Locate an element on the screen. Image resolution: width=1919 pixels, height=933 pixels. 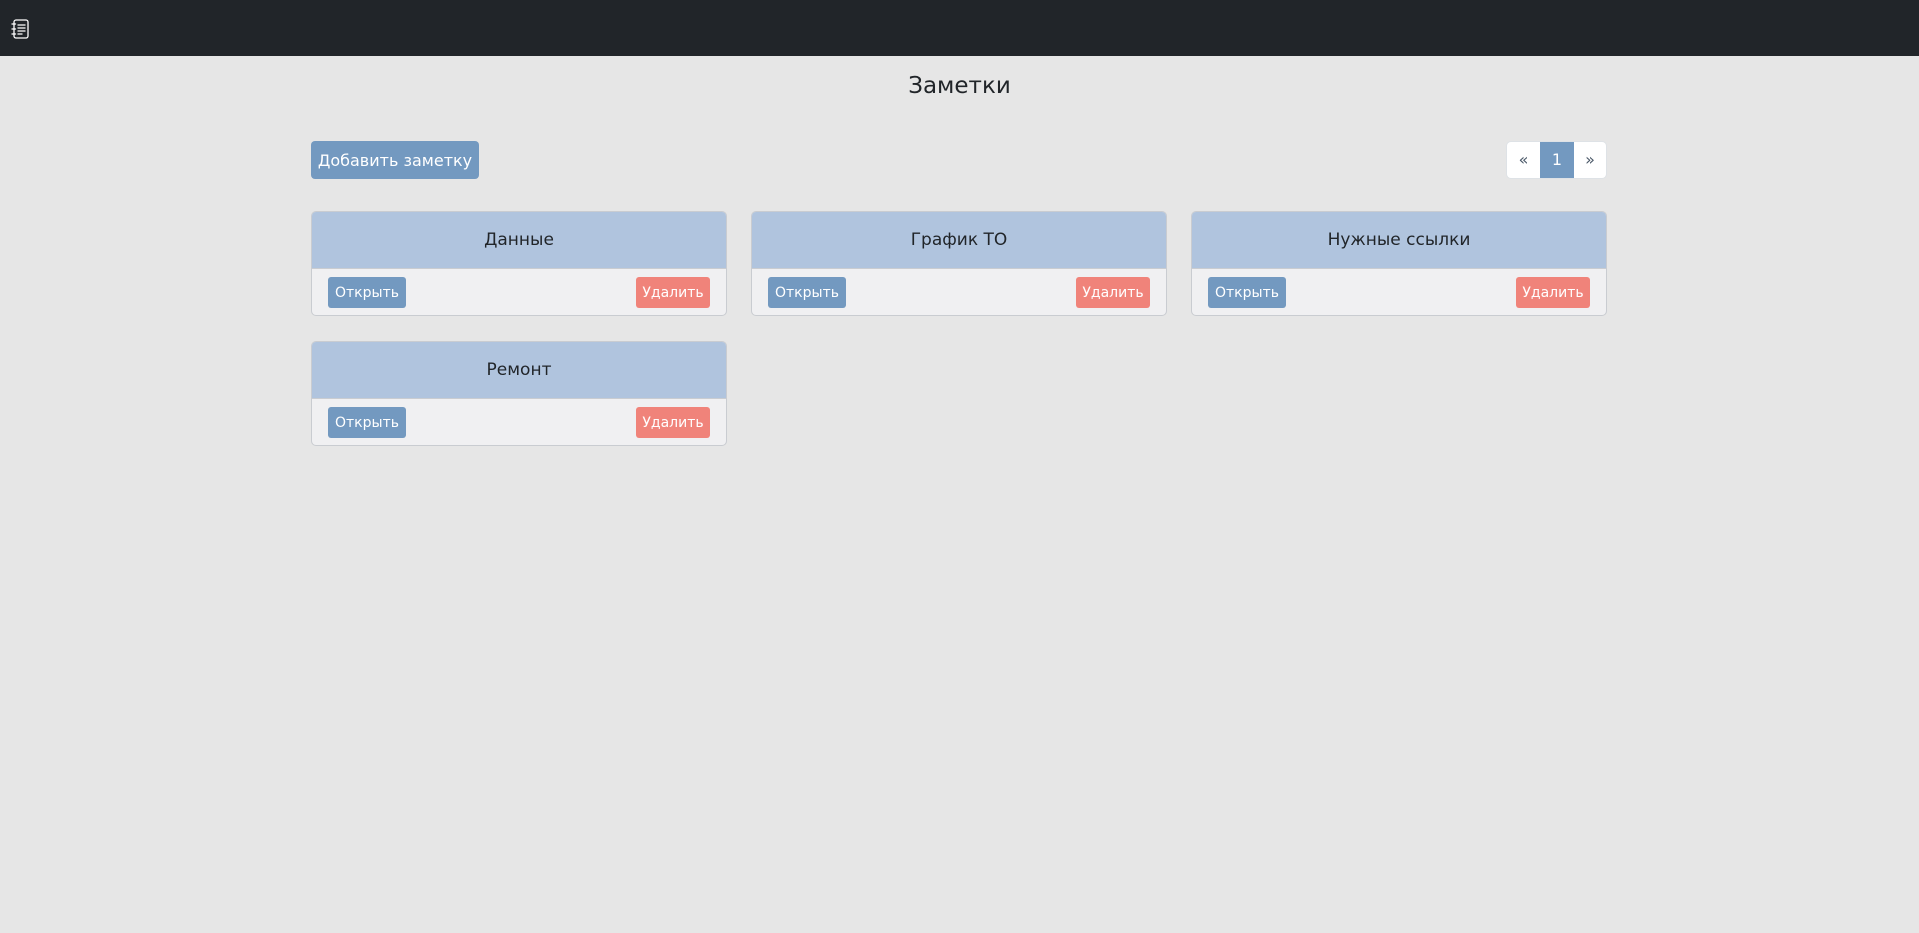
top-navbar is located at coordinates (959, 28).